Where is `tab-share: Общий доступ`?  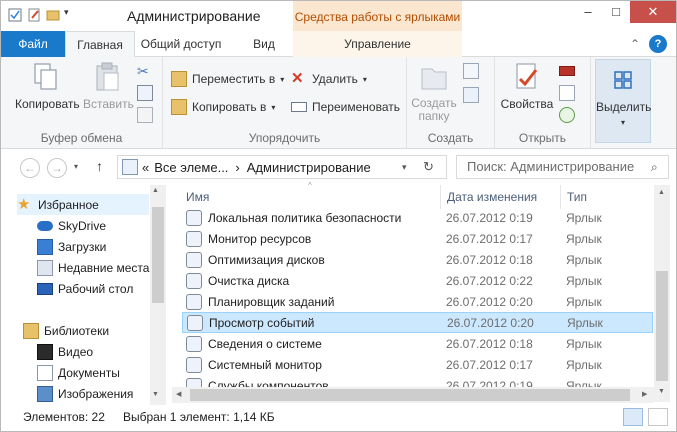
tab-share: Общий доступ is located at coordinates (181, 44).